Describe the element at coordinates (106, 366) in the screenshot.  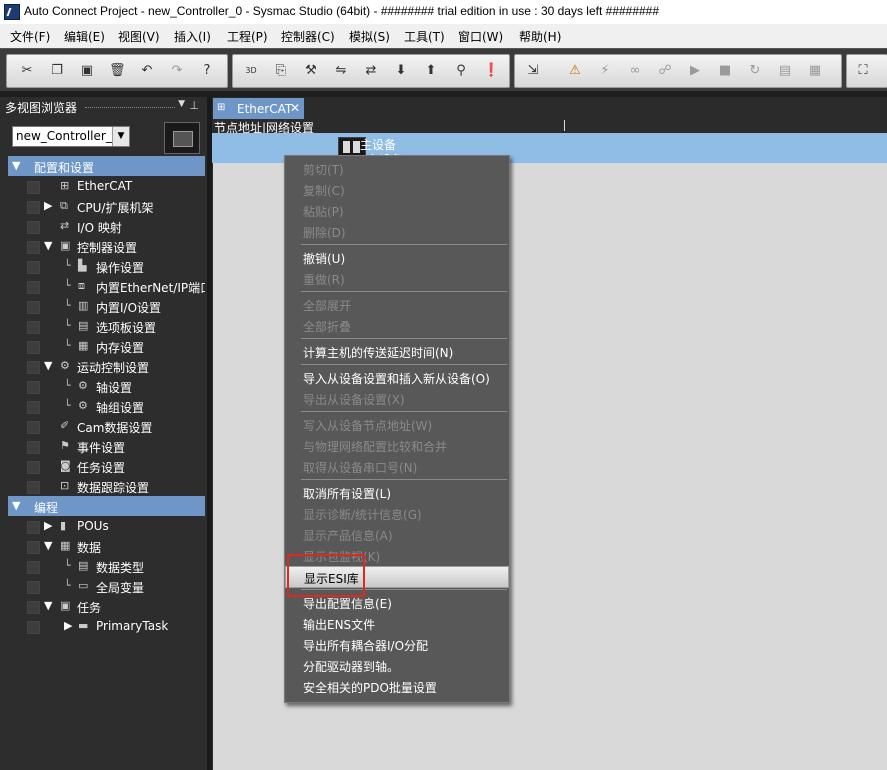
I see `tree-item-motion-control: ▼ ⚙ 运动控制设置` at that location.